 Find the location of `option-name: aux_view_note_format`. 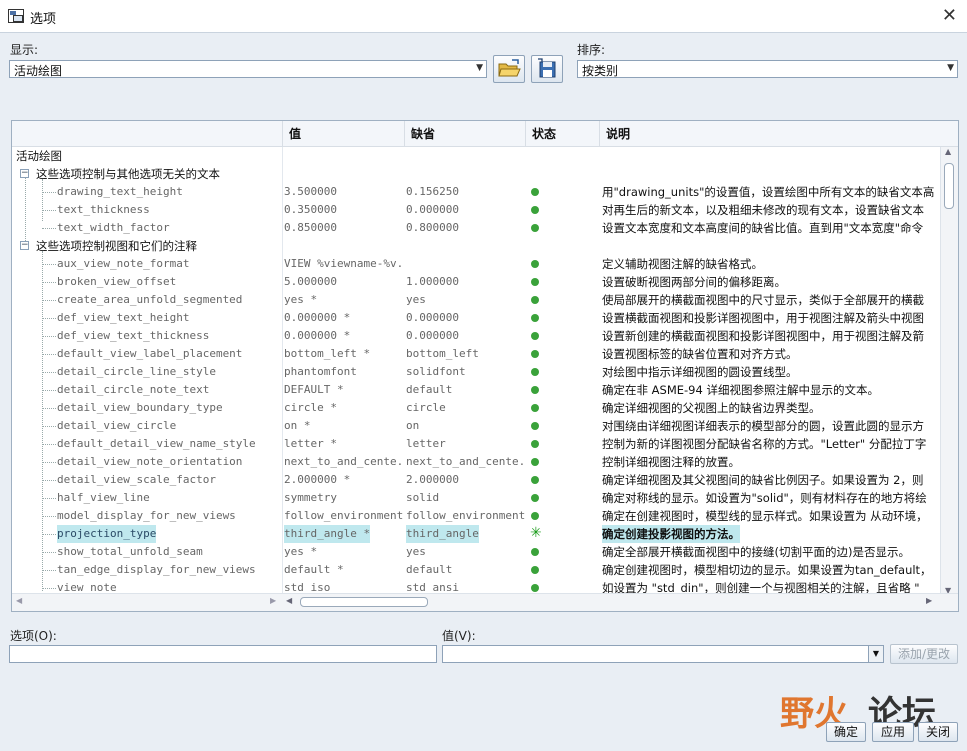

option-name: aux_view_note_format is located at coordinates (123, 263).